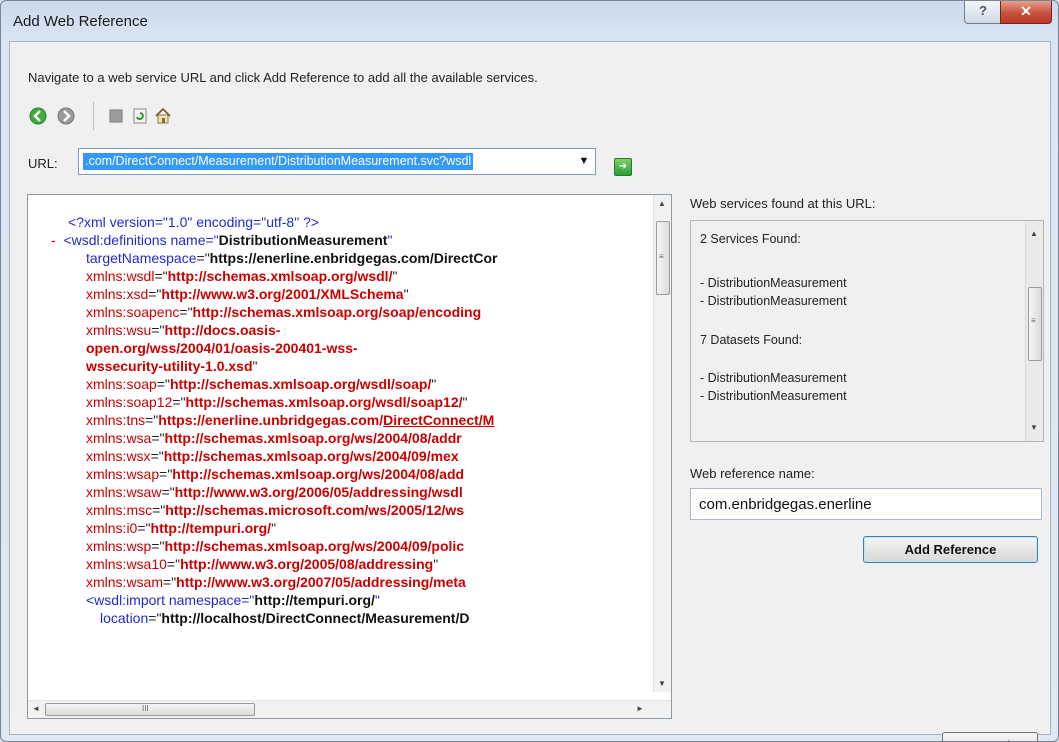 This screenshot has height=742, width=1059. What do you see at coordinates (750, 239) in the screenshot?
I see `found-line: 2 Services Found:` at bounding box center [750, 239].